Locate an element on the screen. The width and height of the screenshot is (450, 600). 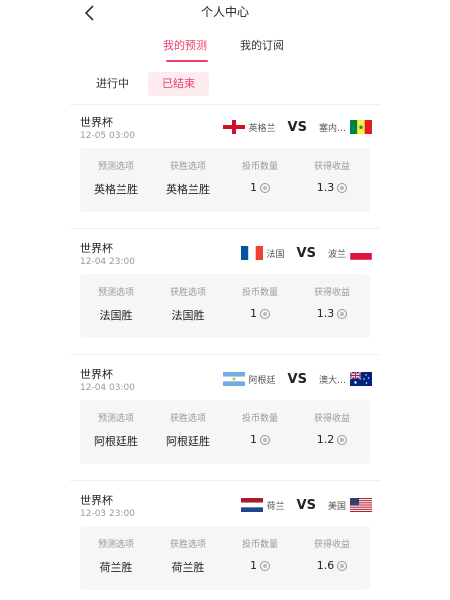
england-flag-icon is located at coordinates (233, 127).